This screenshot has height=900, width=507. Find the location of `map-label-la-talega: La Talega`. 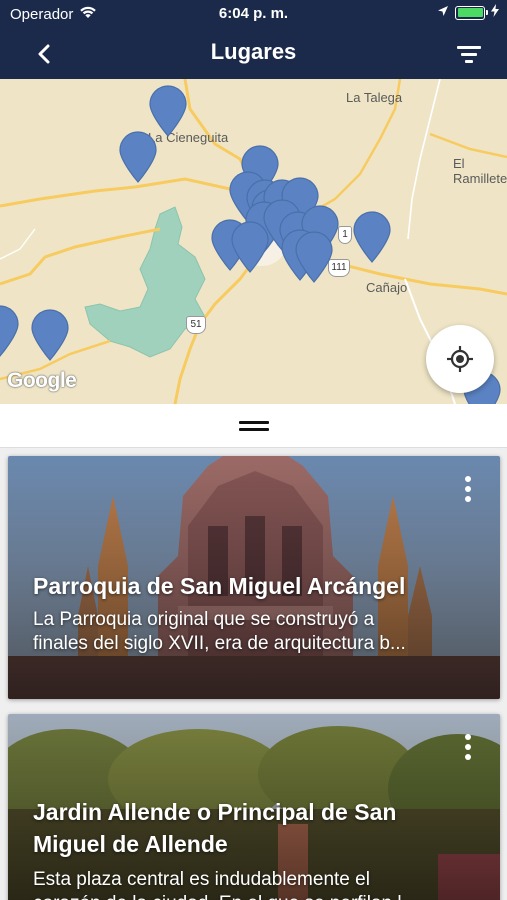

map-label-la-talega: La Talega is located at coordinates (374, 97).